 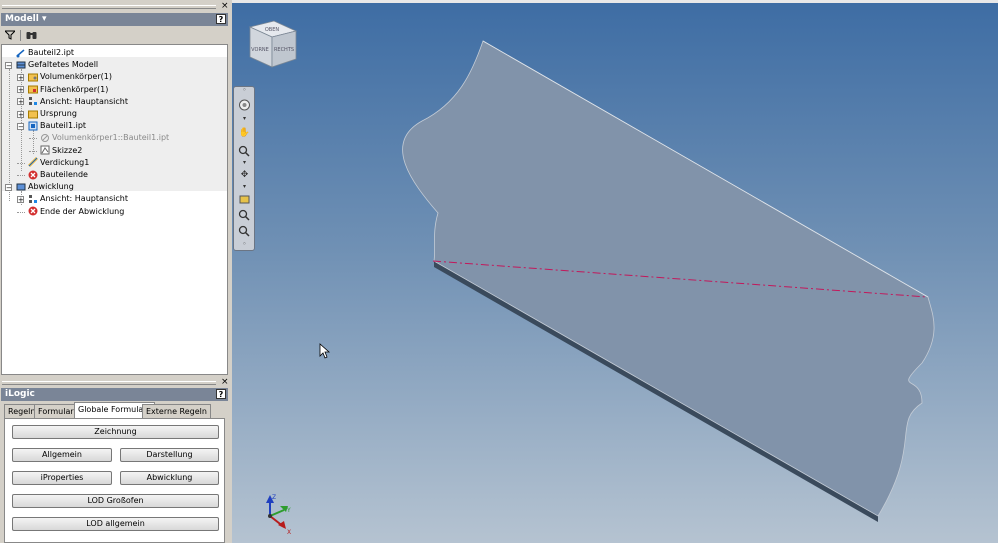 I want to click on toolbar-divider, so click(x=20, y=35).